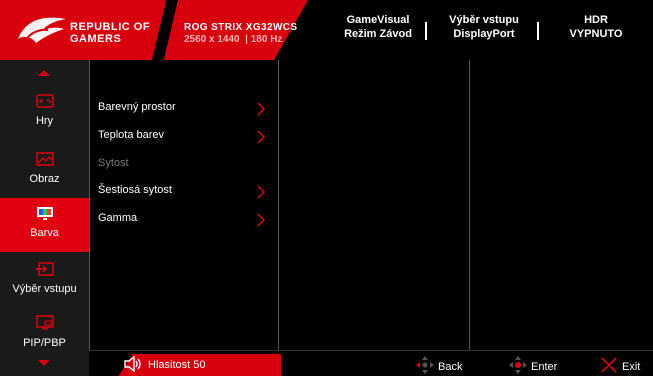 This screenshot has height=376, width=653. What do you see at coordinates (44, 343) in the screenshot?
I see `sidebar-item-label: PIP/PBP` at bounding box center [44, 343].